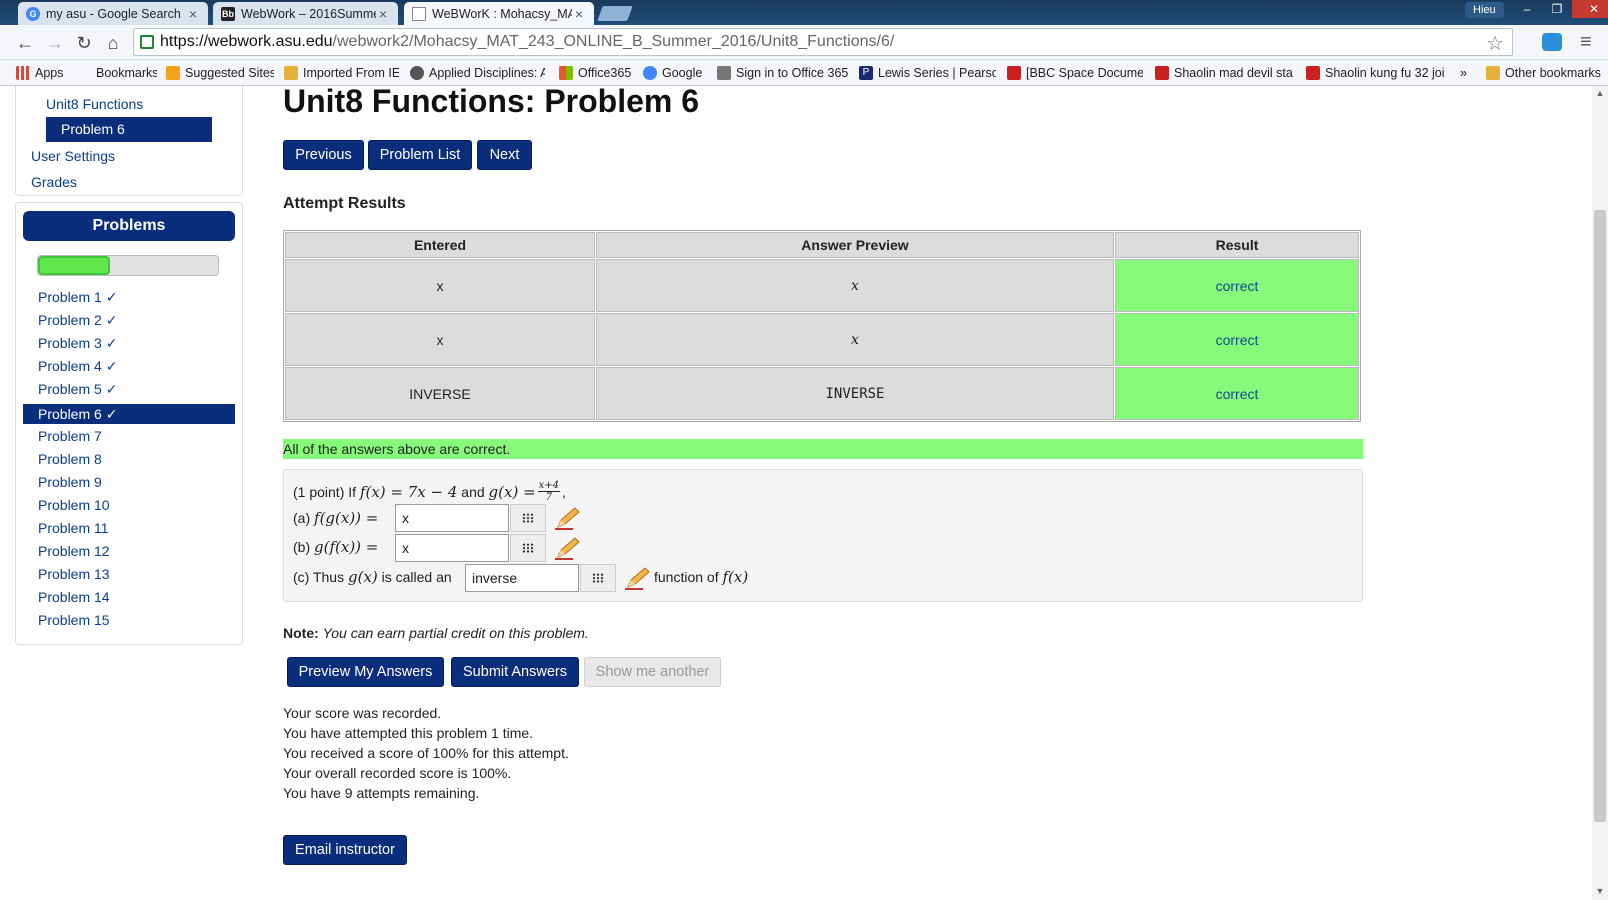  What do you see at coordinates (866, 73) in the screenshot?
I see `pearson-icon: P` at bounding box center [866, 73].